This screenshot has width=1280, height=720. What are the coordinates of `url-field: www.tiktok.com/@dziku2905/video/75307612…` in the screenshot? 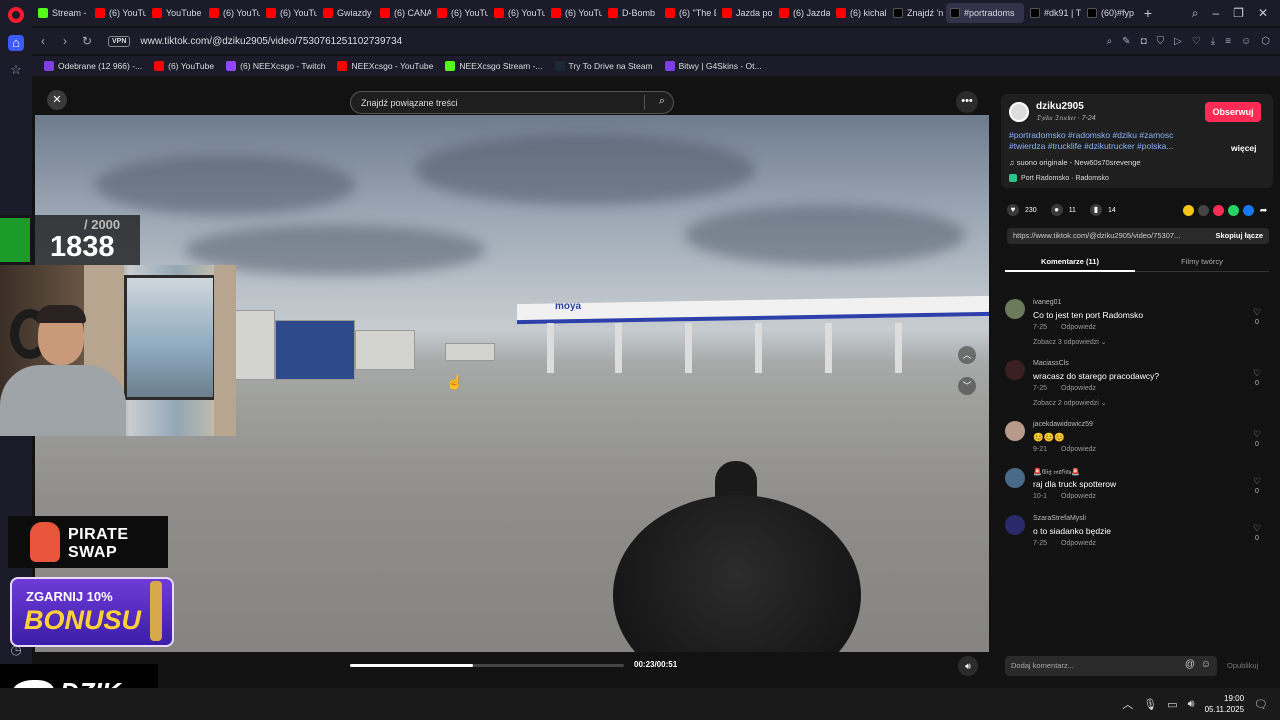 It's located at (271, 41).